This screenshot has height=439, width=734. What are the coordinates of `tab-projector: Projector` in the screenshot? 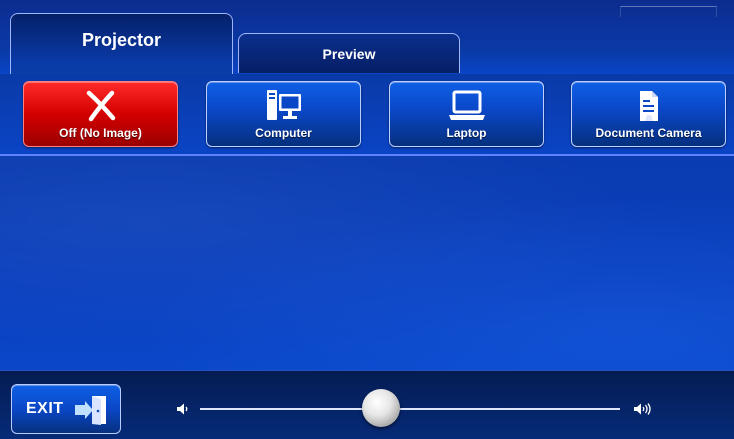 It's located at (121, 44).